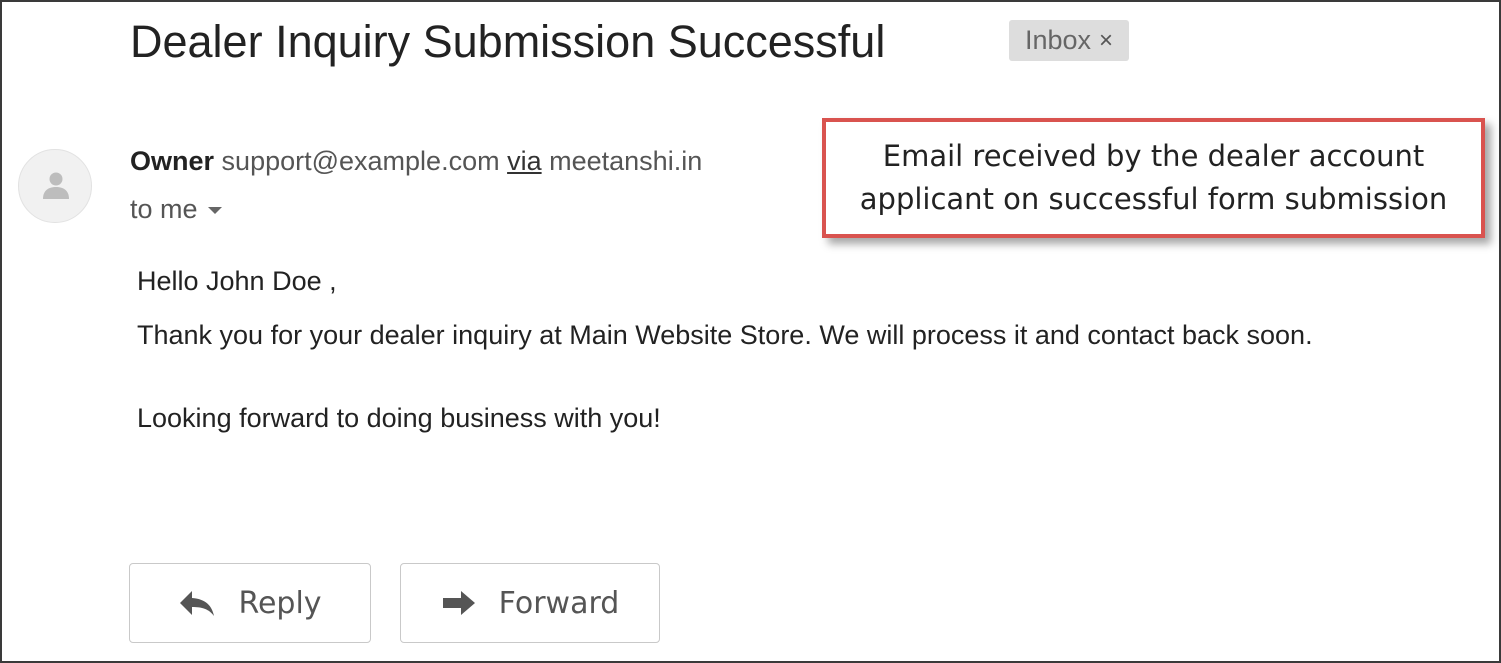  What do you see at coordinates (559, 603) in the screenshot?
I see `forward-label: Forward` at bounding box center [559, 603].